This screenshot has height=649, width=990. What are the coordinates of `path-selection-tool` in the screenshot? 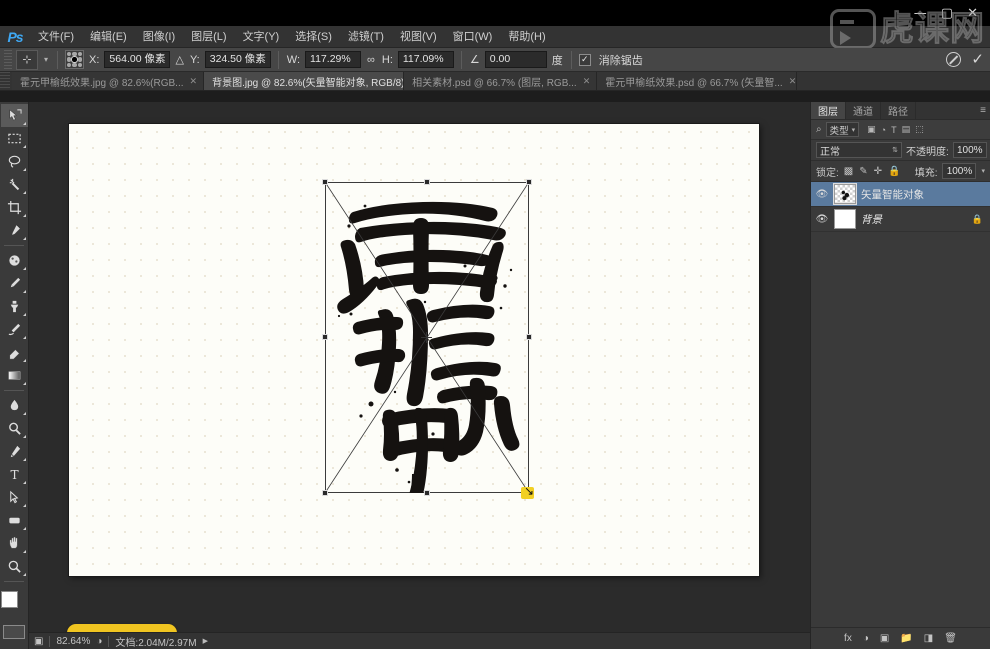 It's located at (14, 497).